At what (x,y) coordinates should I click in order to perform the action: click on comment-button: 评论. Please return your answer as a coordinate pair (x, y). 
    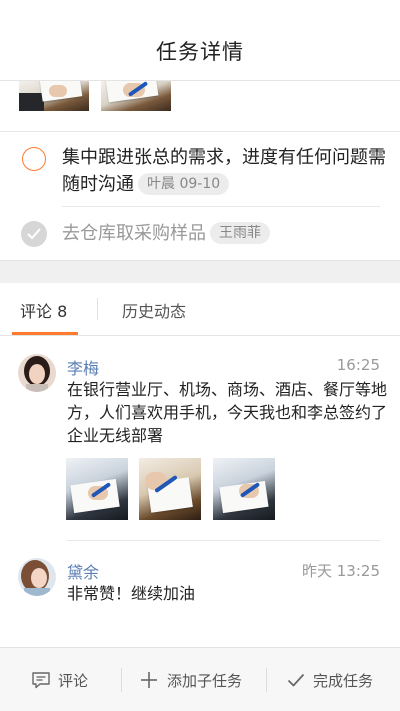
    Looking at the image, I should click on (60, 679).